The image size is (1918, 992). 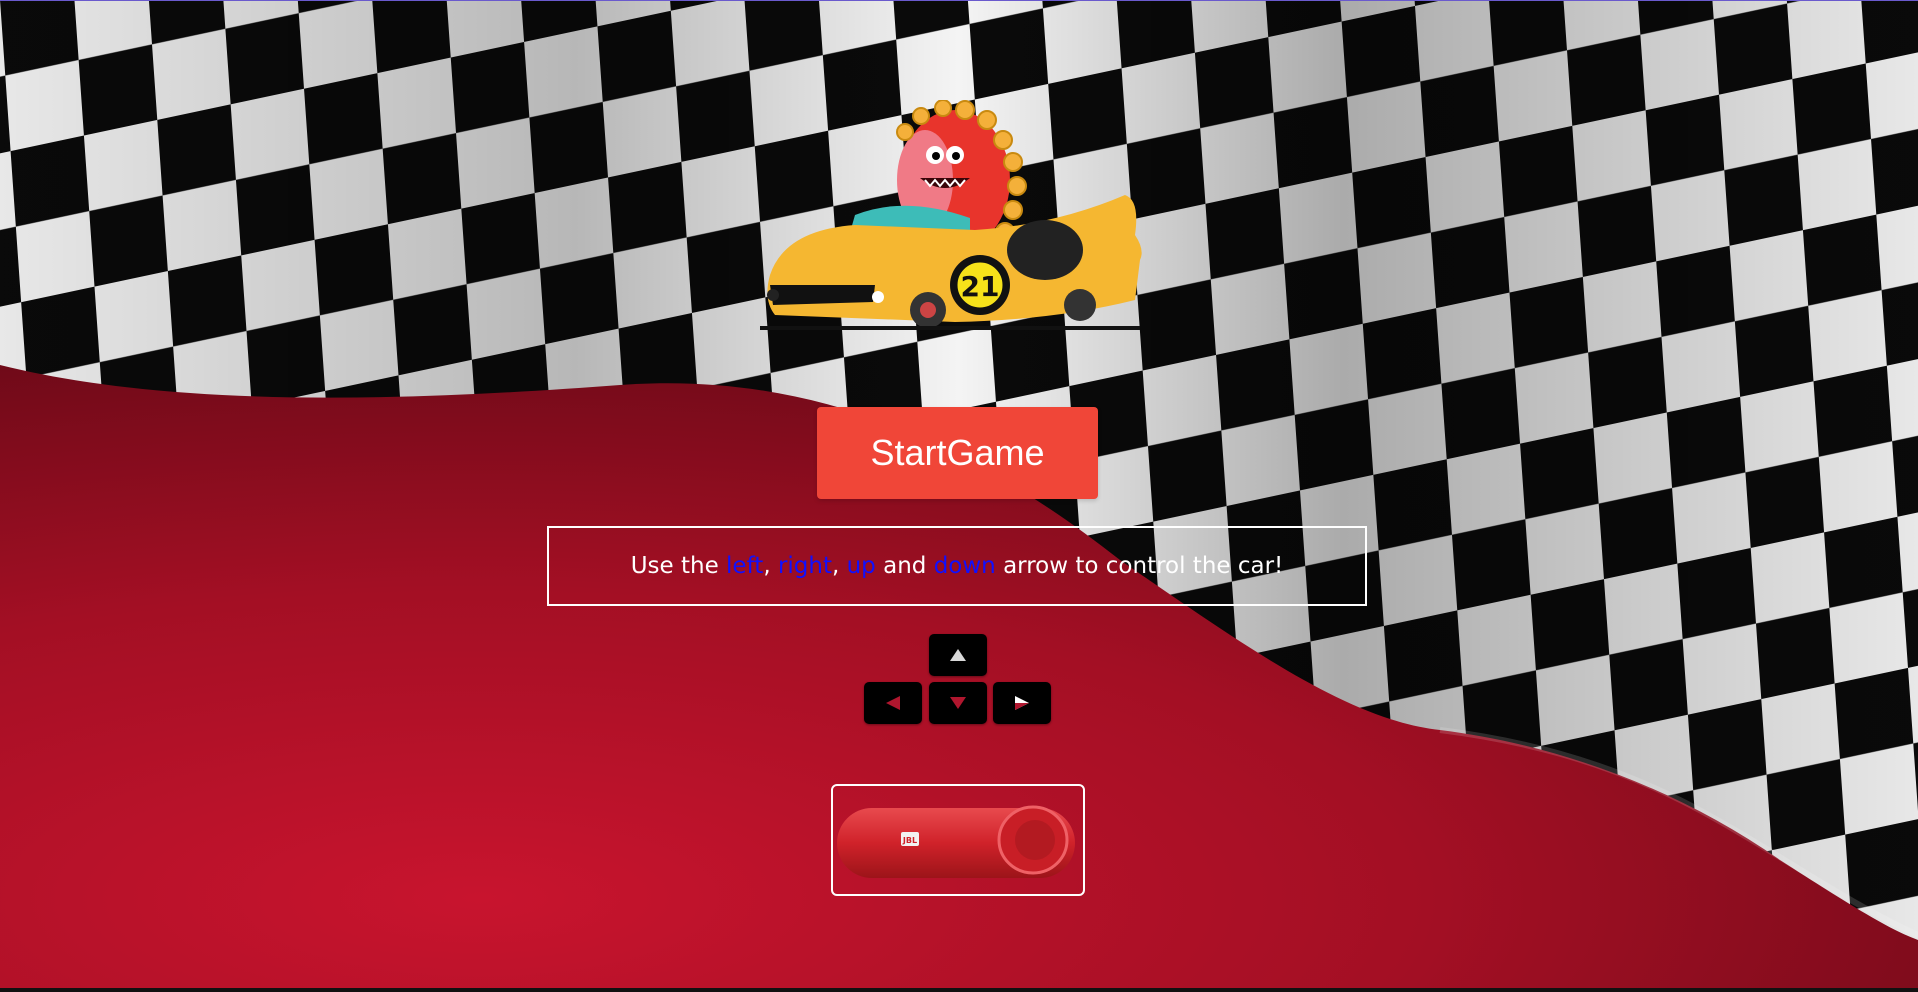 I want to click on arrow-left-button, so click(x=893, y=703).